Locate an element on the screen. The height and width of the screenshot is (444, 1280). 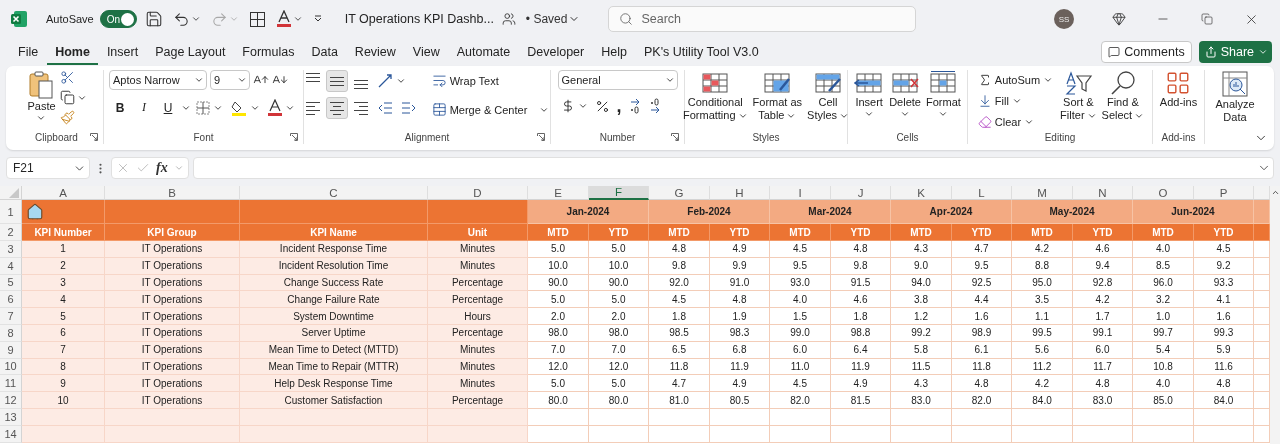
percent-icon is located at coordinates (602, 106).